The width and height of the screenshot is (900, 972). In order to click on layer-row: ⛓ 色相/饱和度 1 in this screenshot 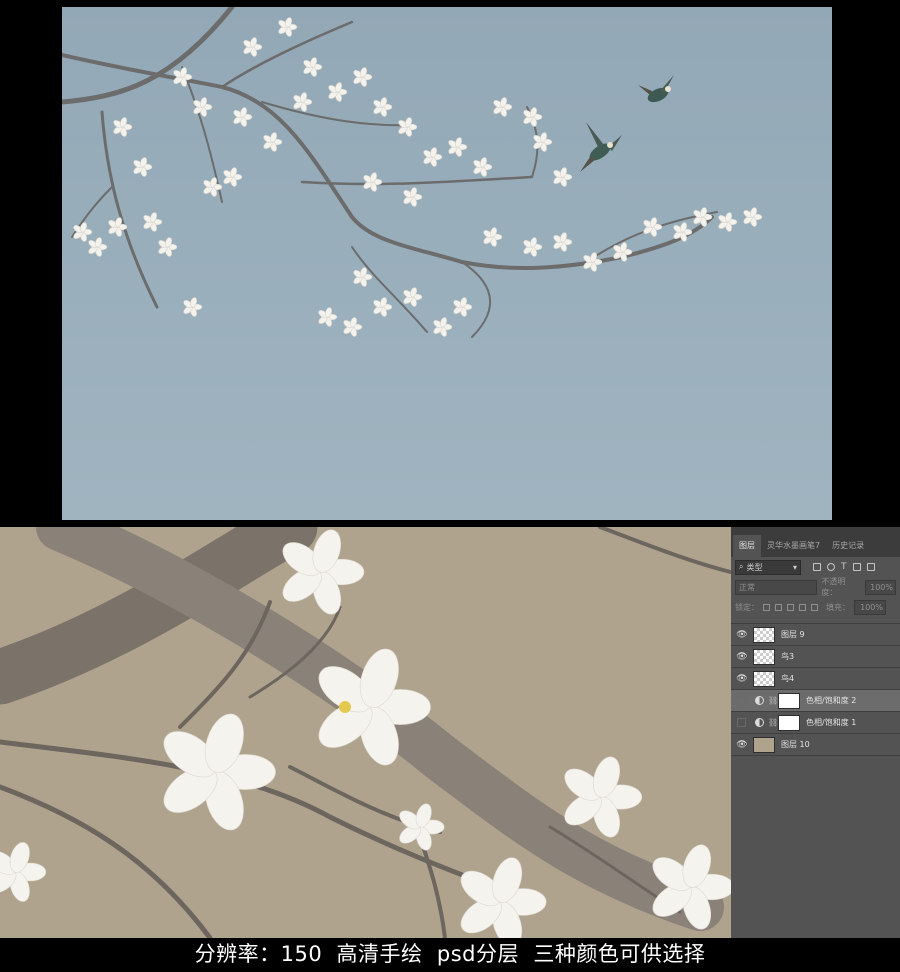, I will do `click(815, 723)`.